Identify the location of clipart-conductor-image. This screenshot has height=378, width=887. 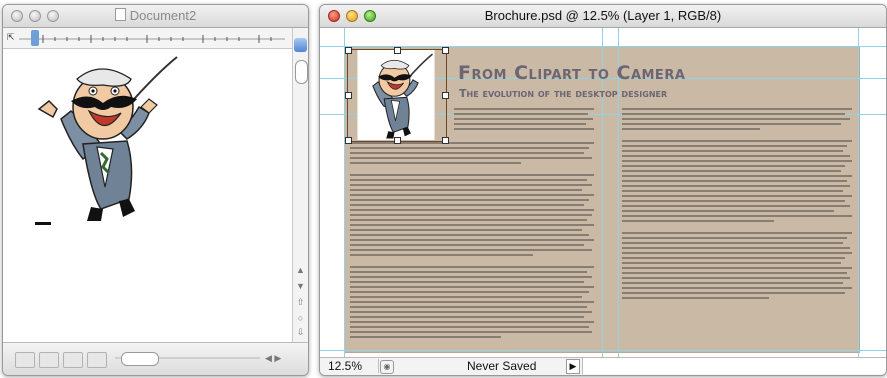
(107, 138).